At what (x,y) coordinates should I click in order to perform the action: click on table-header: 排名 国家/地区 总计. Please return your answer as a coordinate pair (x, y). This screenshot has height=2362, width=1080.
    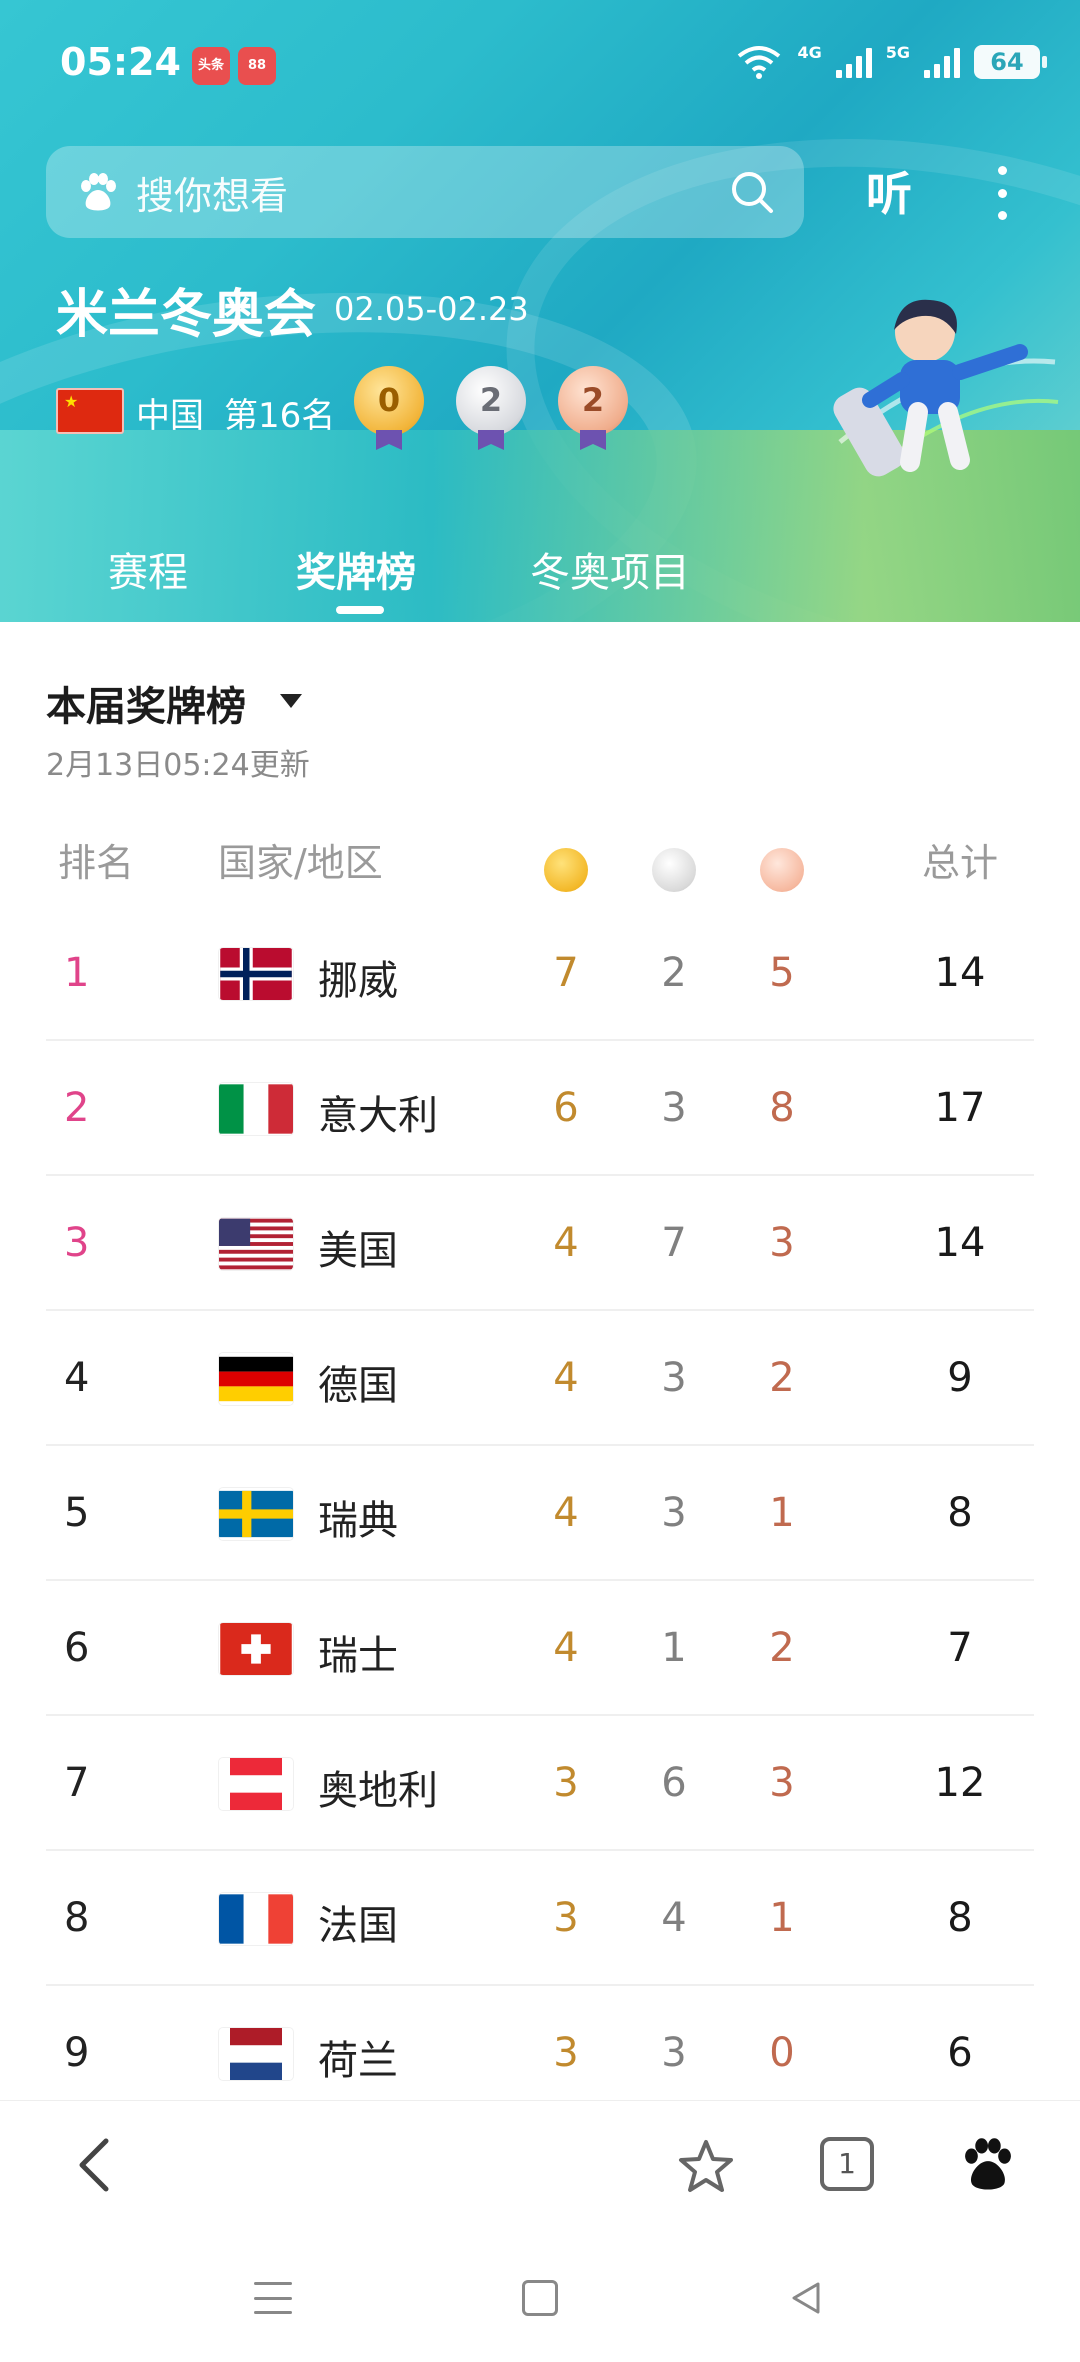
    Looking at the image, I should click on (540, 862).